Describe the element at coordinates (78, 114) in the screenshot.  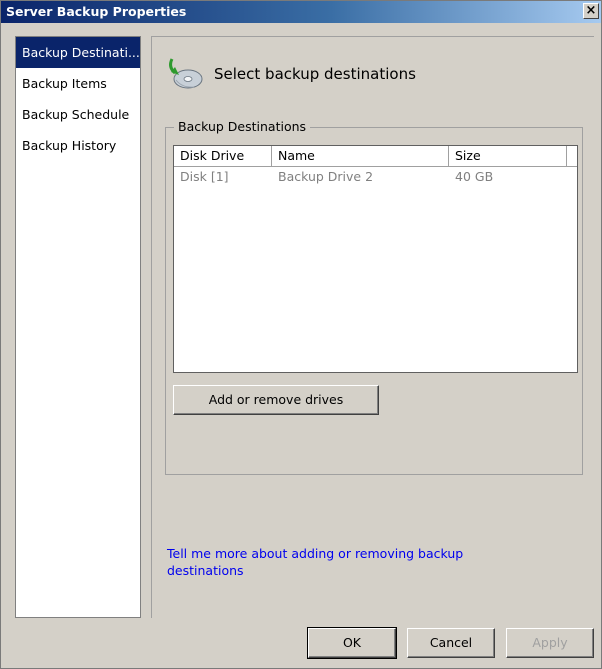
I see `sidebar-item-backup-schedule: Backup Schedule` at that location.